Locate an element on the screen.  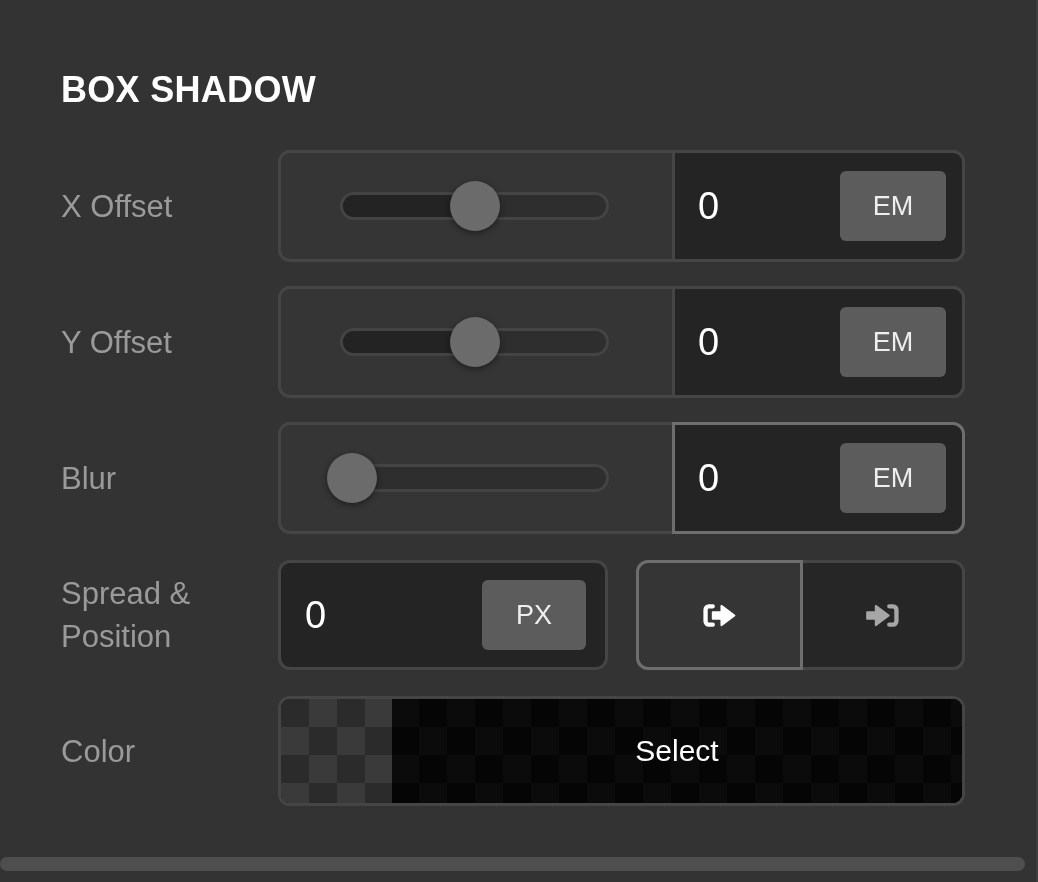
field-label: Color is located at coordinates (98, 751).